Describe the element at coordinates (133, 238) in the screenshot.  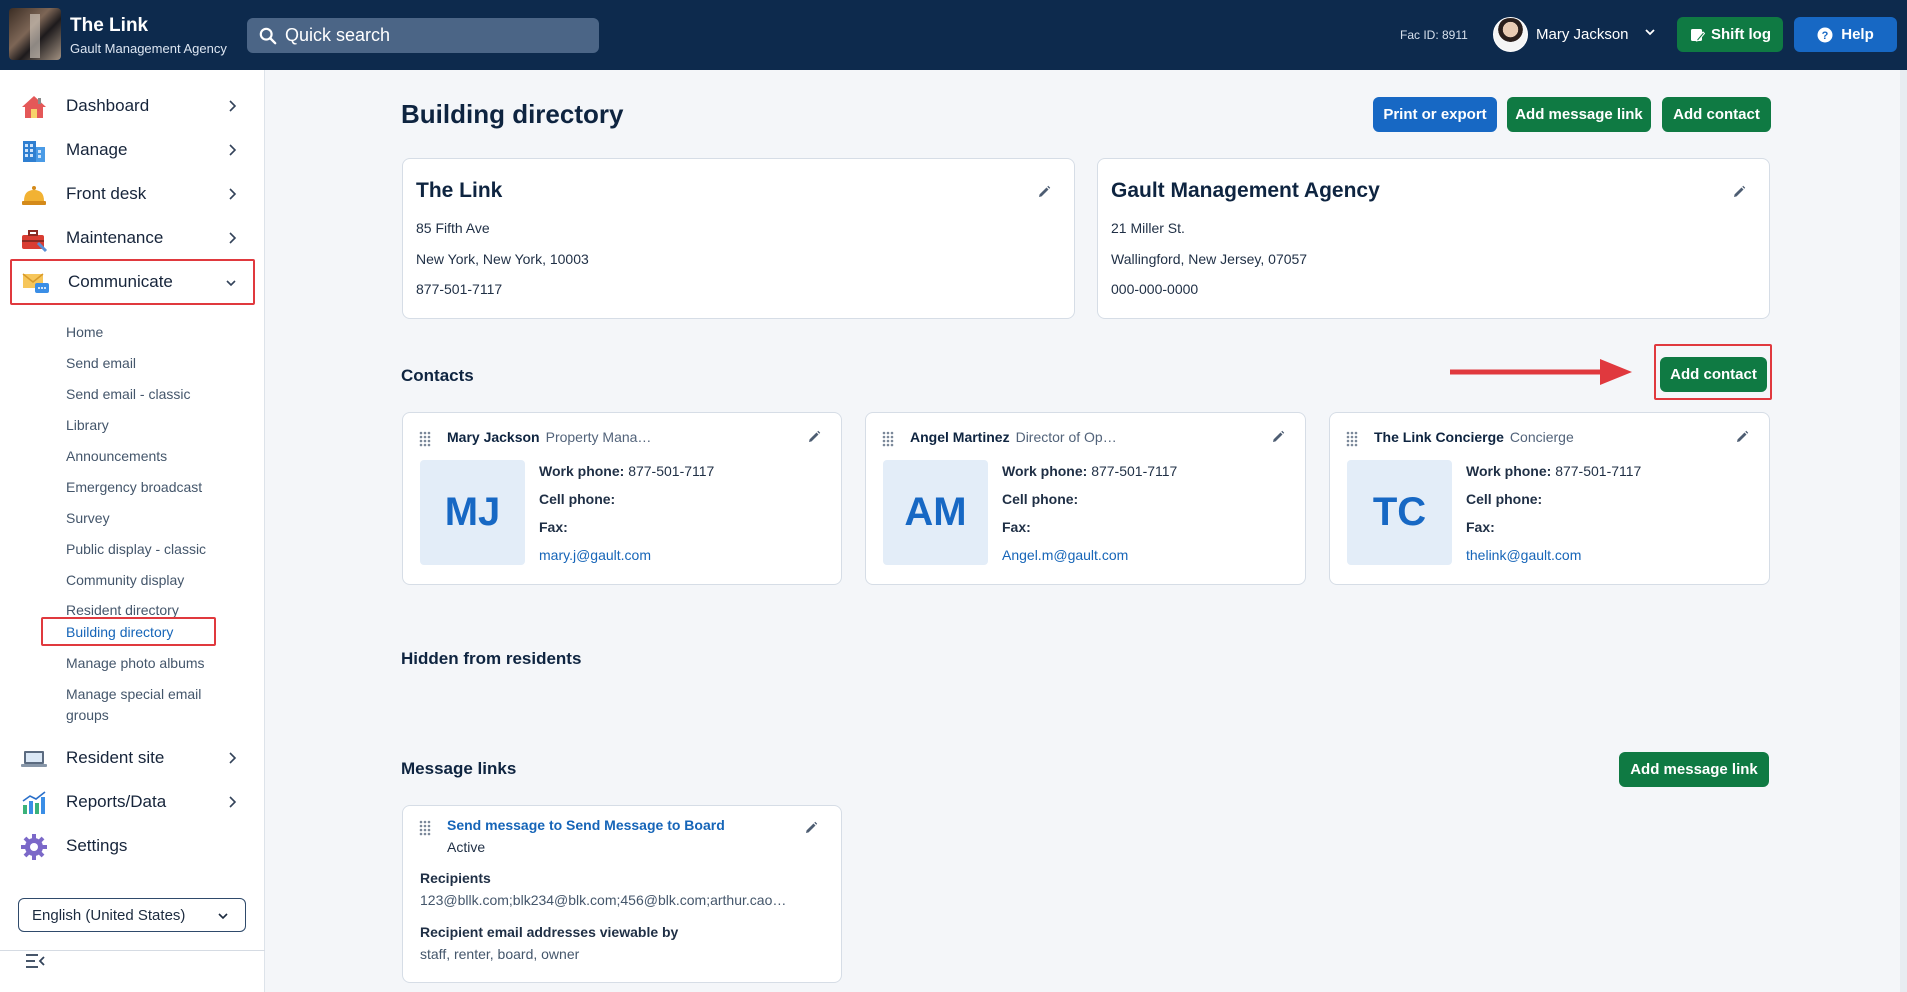
I see `sidebar-item-maintenance: Maintenance` at that location.